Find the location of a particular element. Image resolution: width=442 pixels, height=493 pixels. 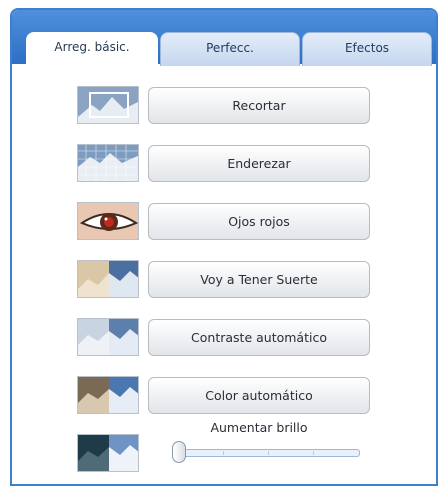

brightness-slider-track is located at coordinates (269, 453).